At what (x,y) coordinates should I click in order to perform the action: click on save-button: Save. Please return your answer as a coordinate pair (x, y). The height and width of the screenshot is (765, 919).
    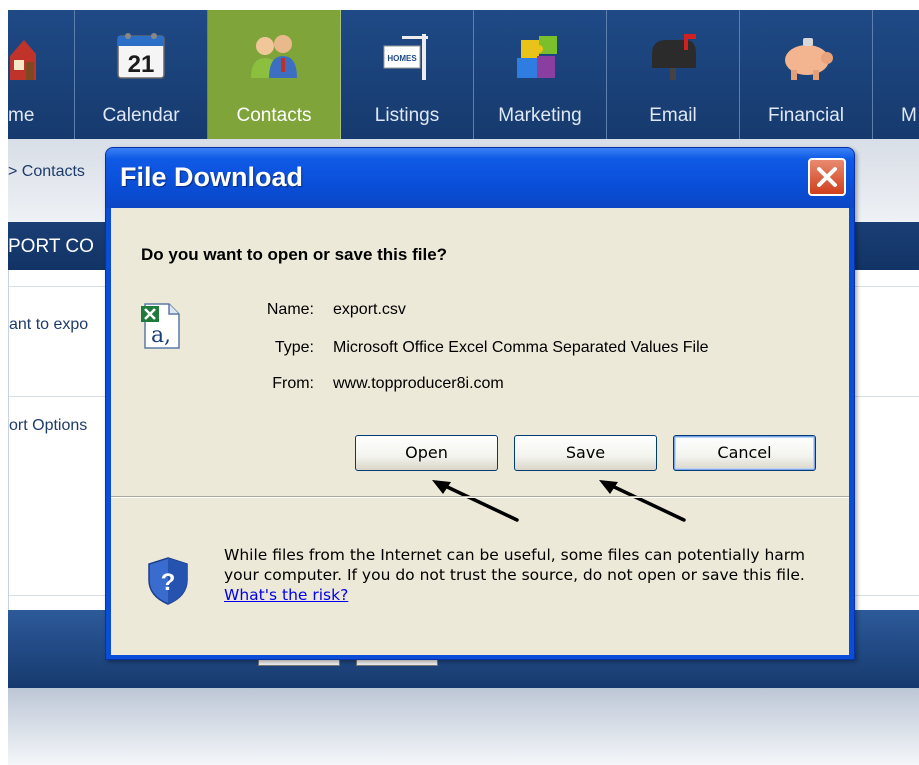
    Looking at the image, I should click on (585, 453).